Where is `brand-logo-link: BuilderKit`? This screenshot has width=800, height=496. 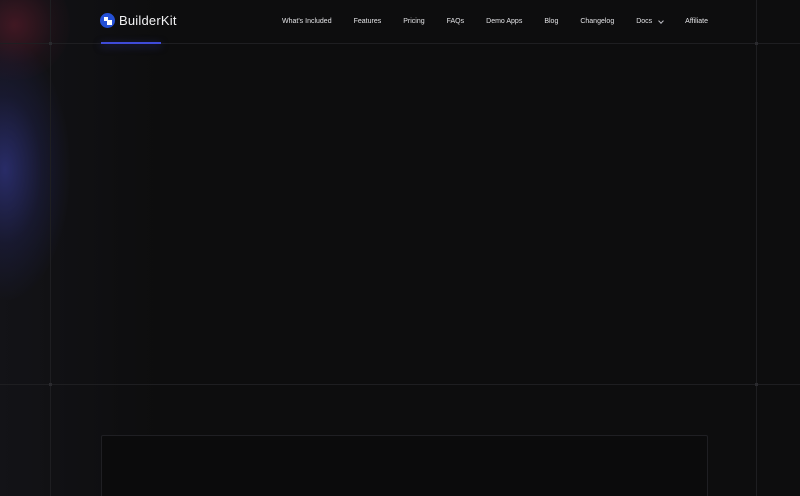 brand-logo-link: BuilderKit is located at coordinates (138, 20).